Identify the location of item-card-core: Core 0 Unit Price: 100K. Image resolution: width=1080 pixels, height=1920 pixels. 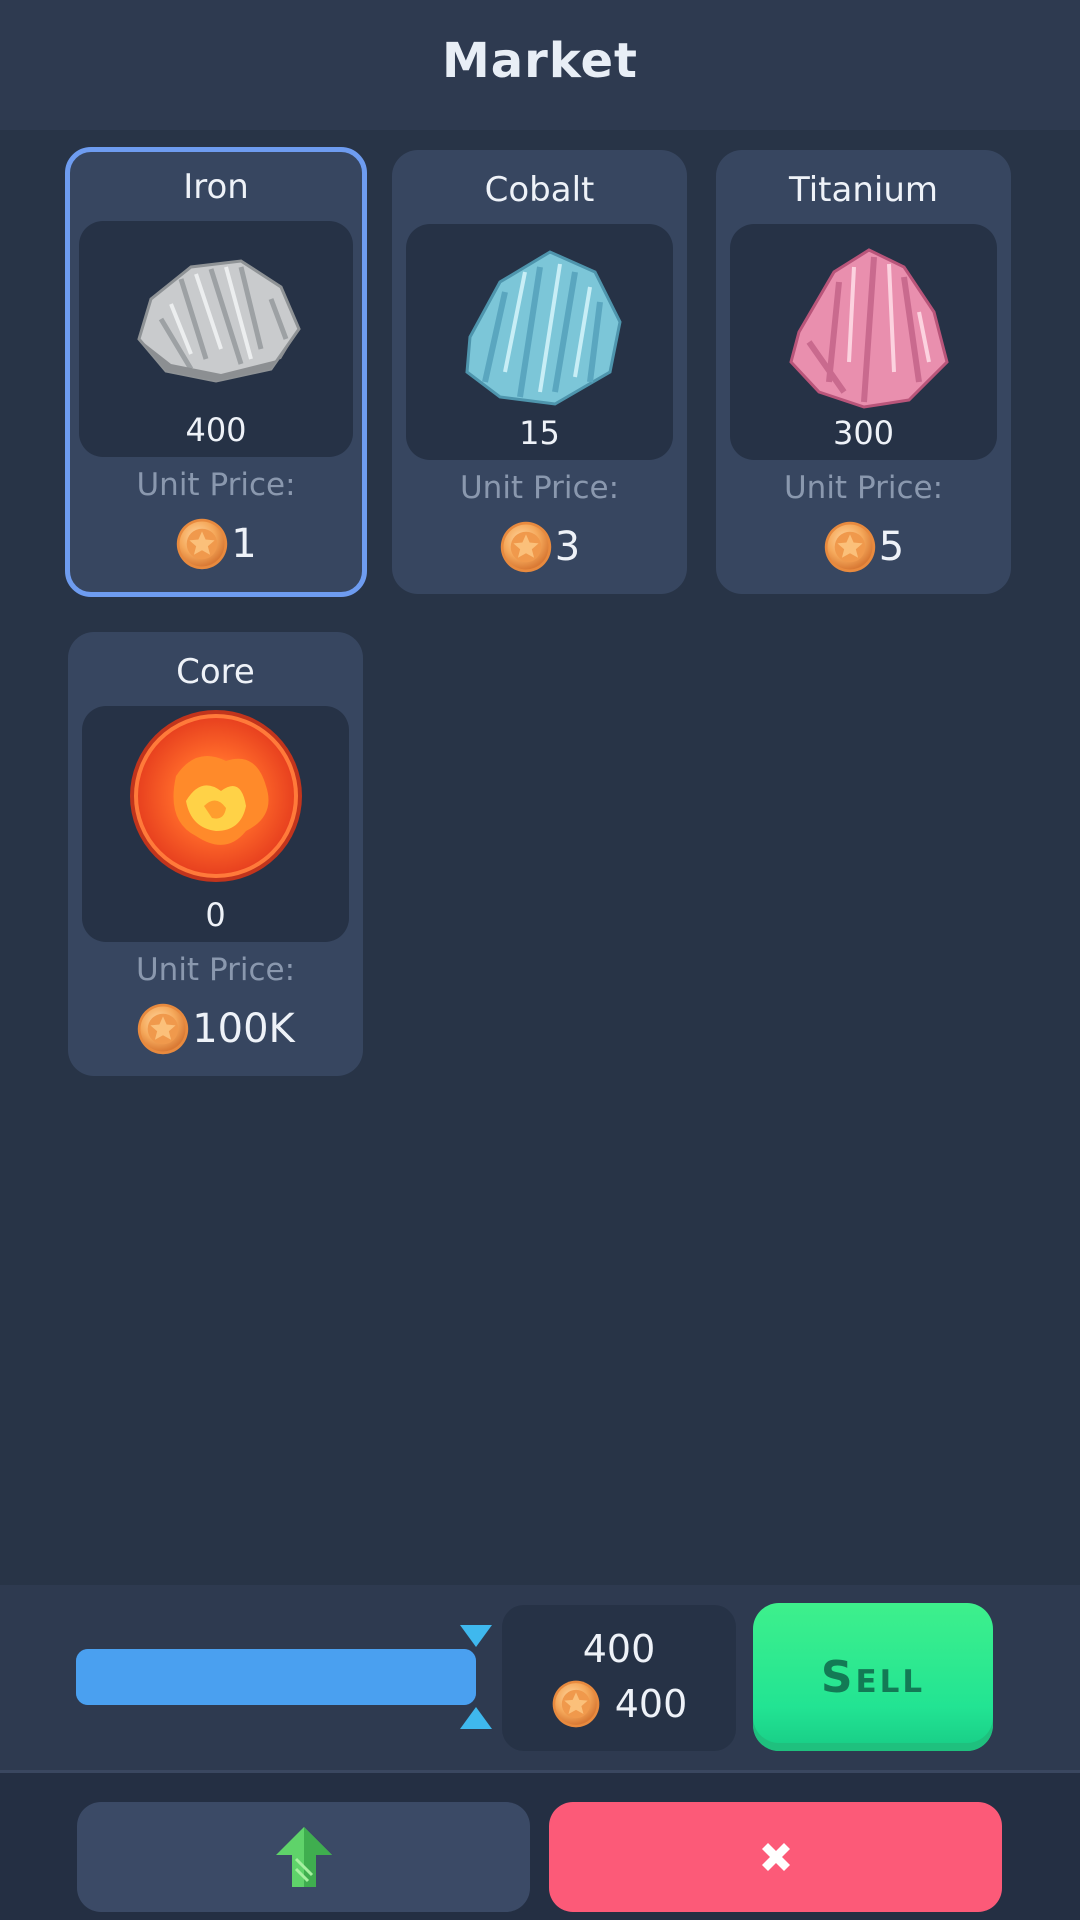
(215, 854).